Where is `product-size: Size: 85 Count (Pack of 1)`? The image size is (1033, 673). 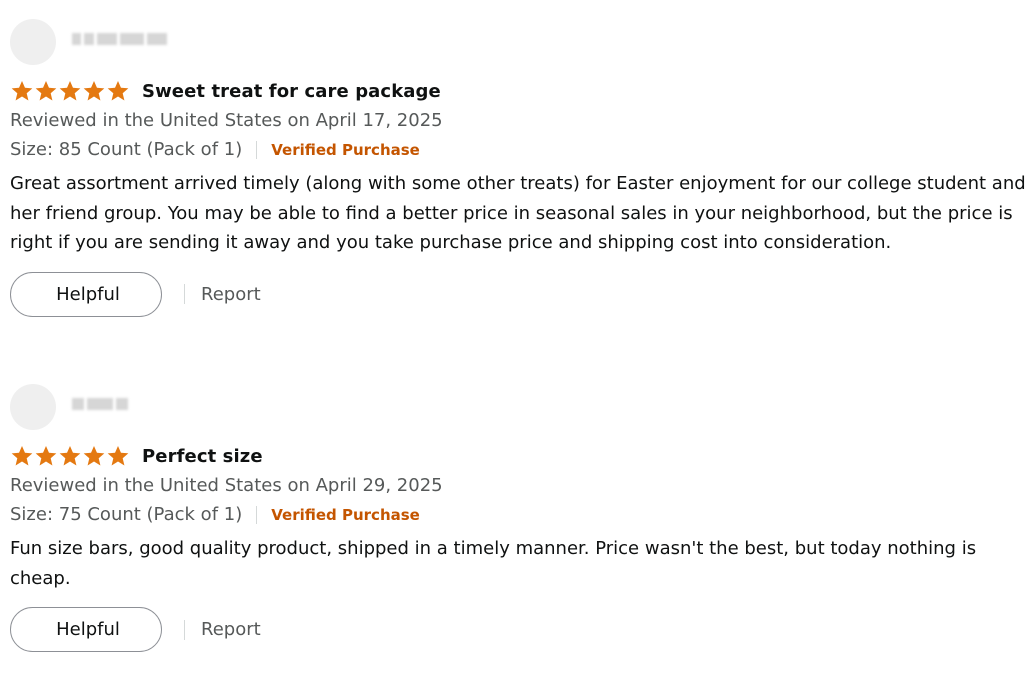 product-size: Size: 85 Count (Pack of 1) is located at coordinates (126, 150).